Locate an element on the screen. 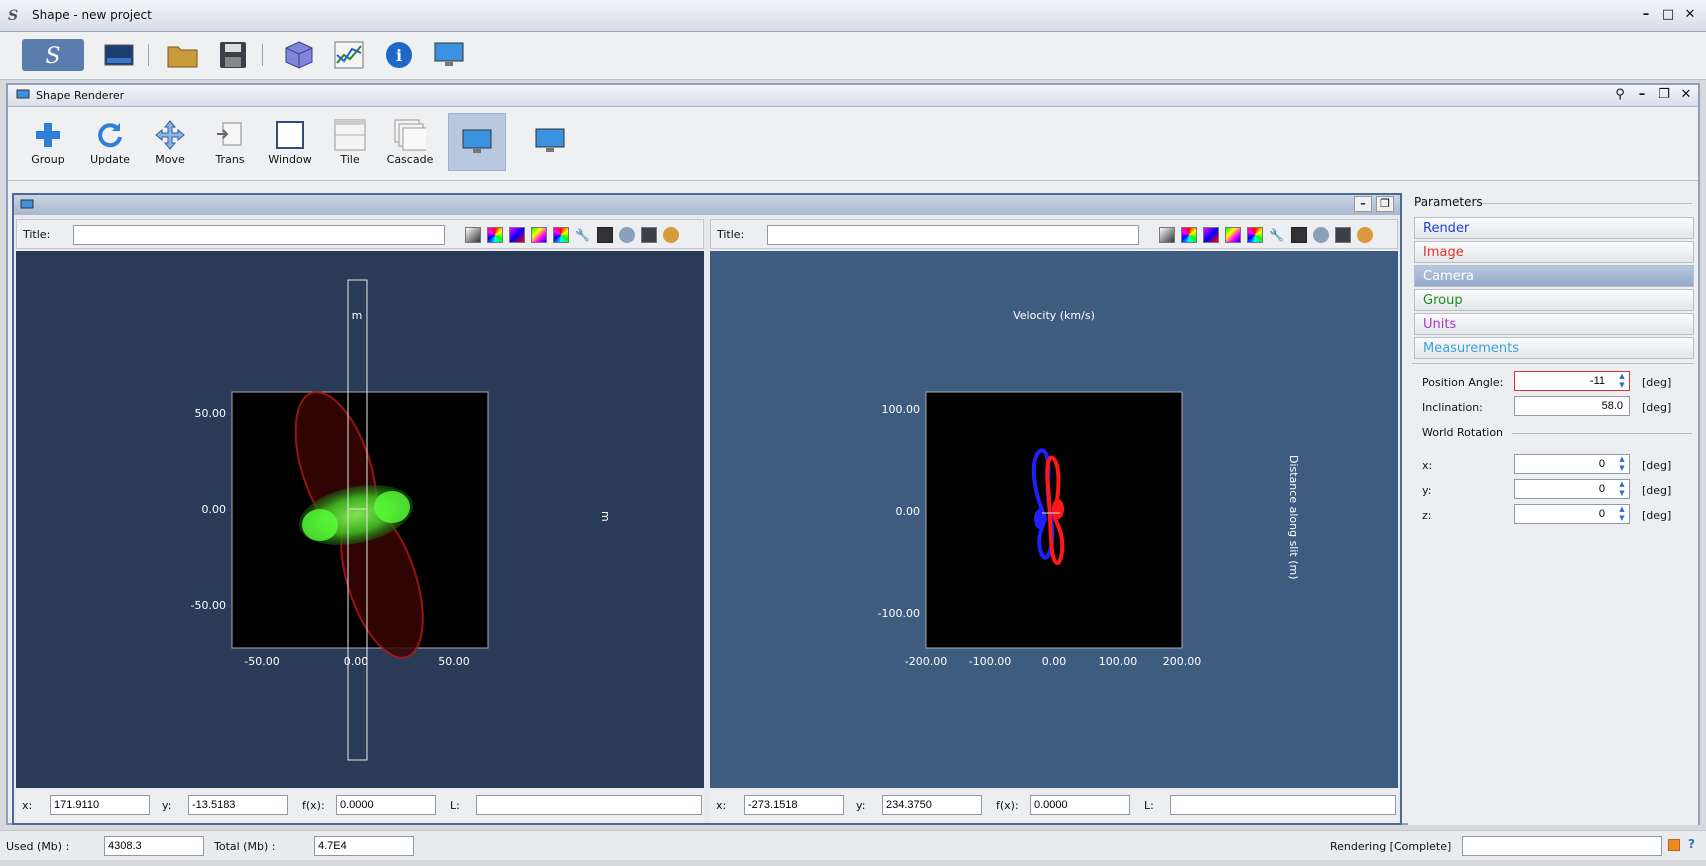 The image size is (1706, 866). renderer-title: Shape Renderer is located at coordinates (80, 95).